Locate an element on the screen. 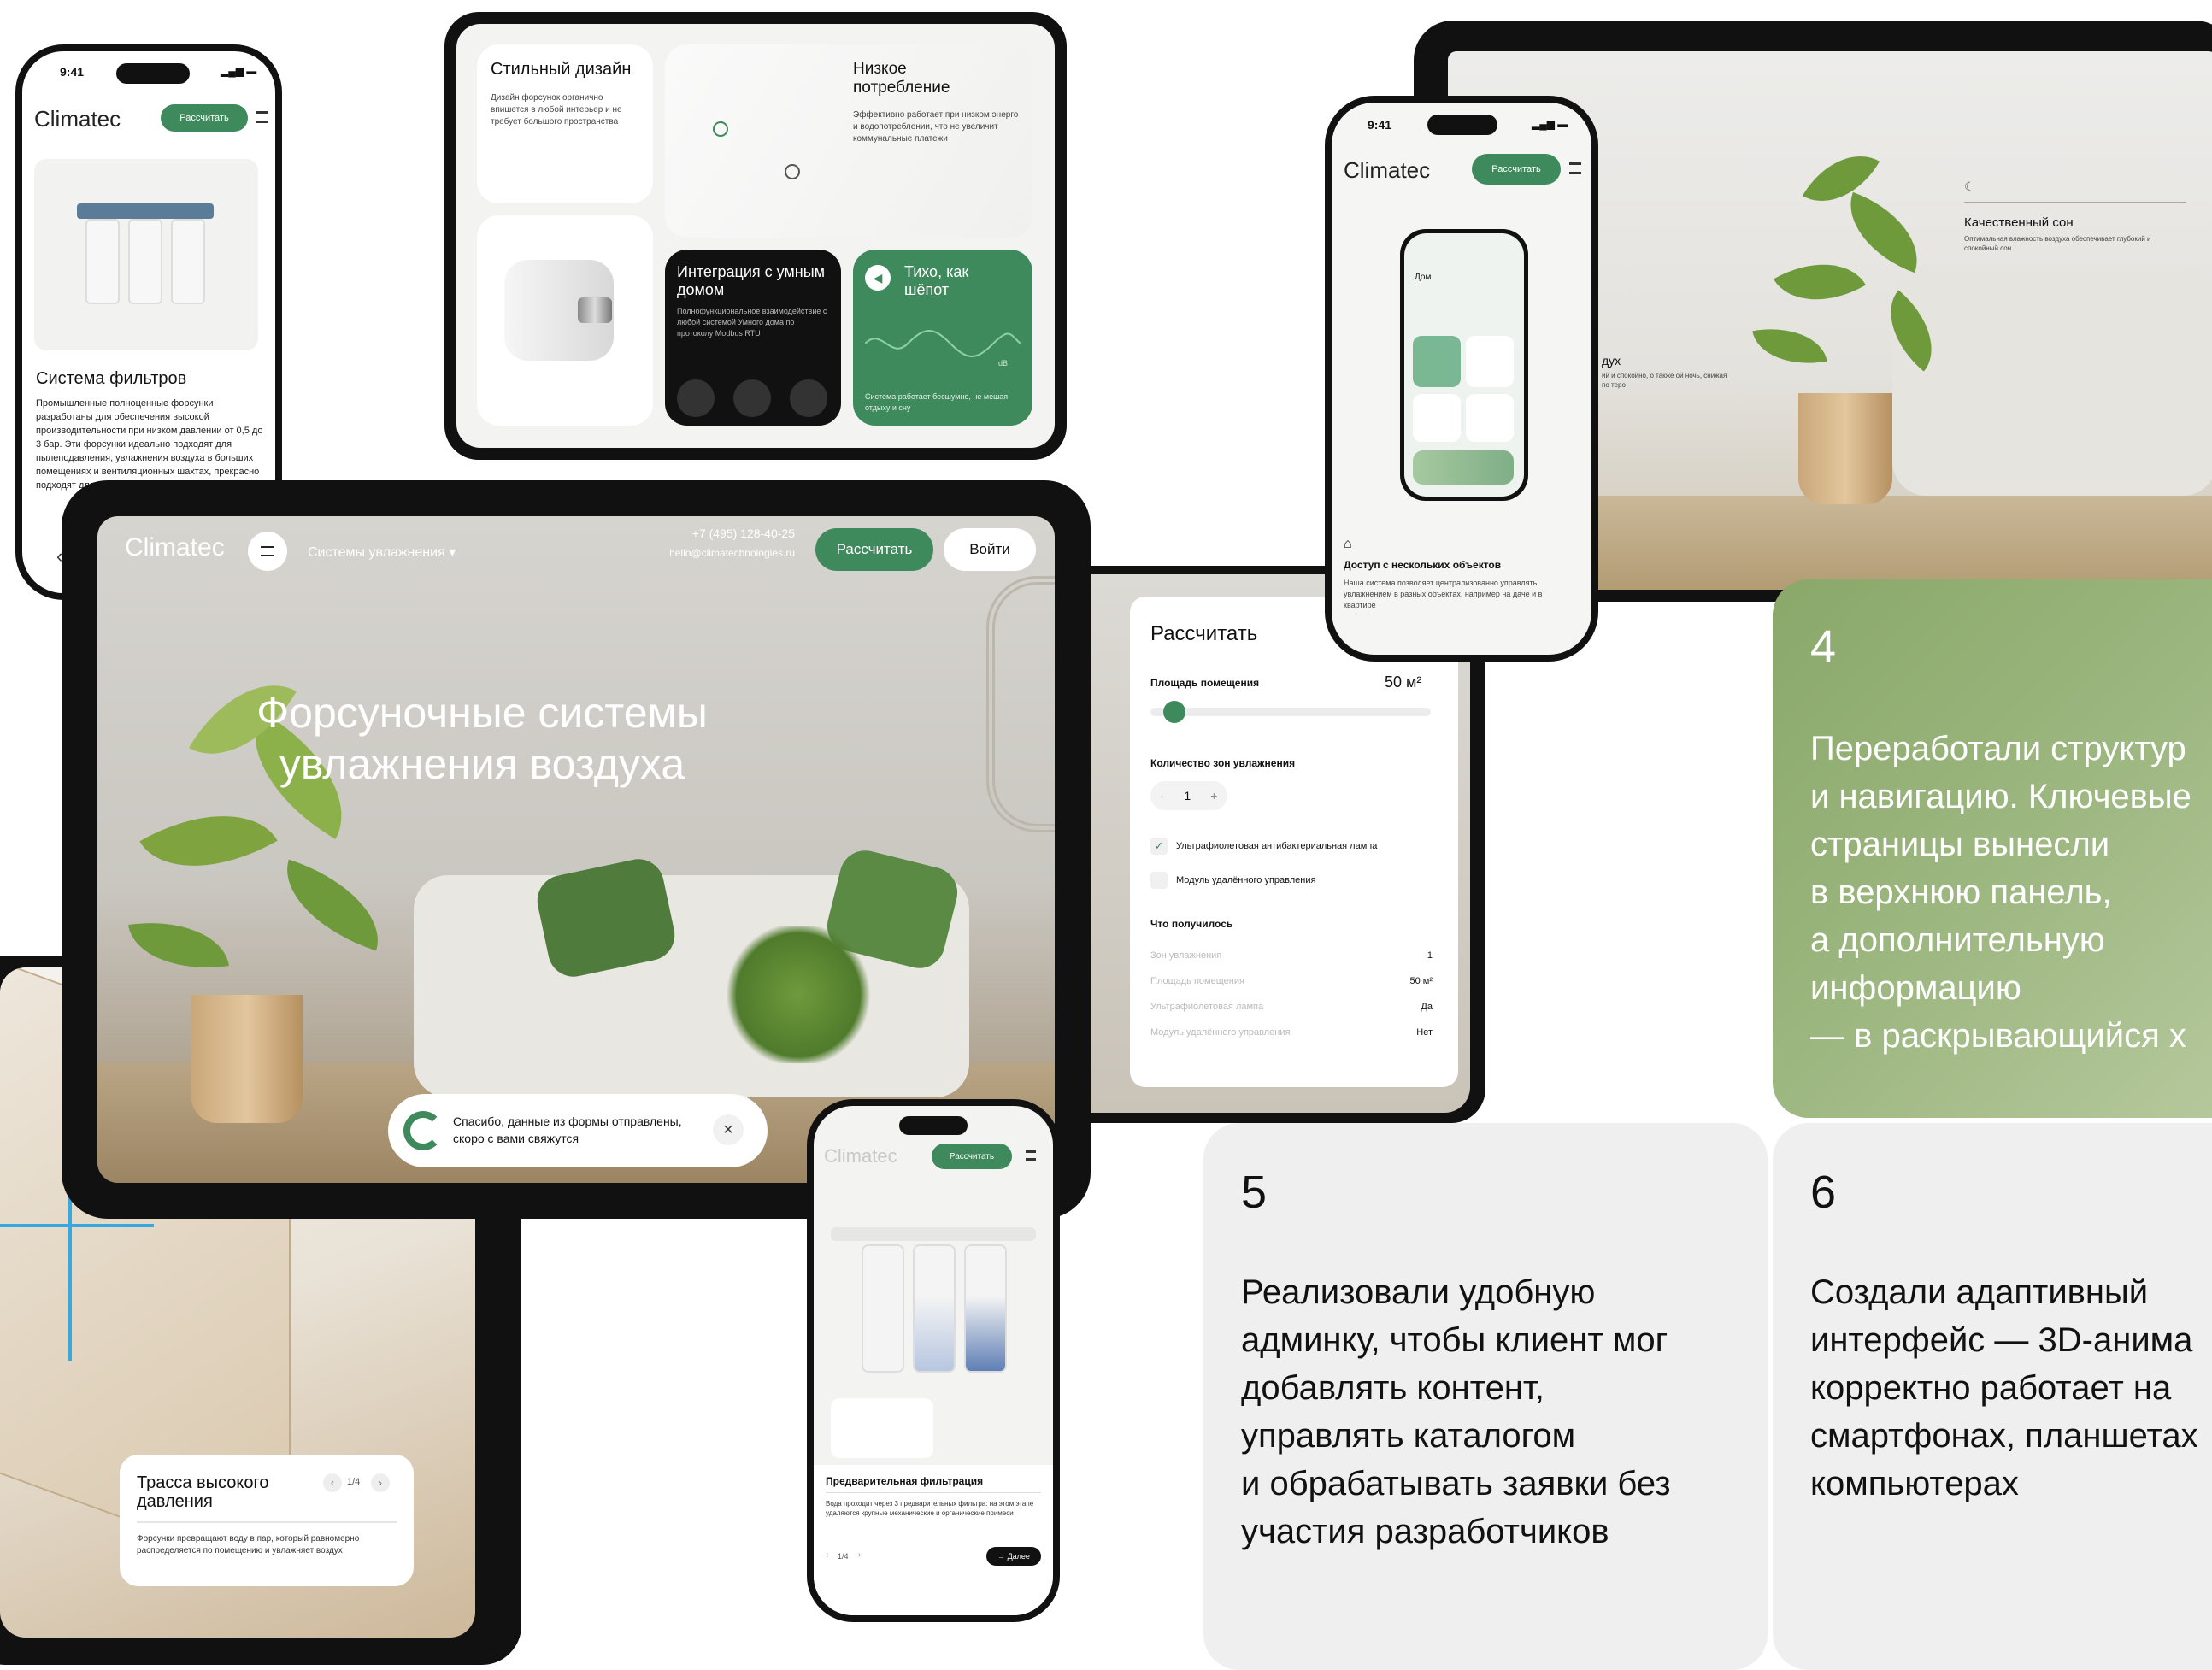 Image resolution: width=2212 pixels, height=1670 pixels. plus-button: + is located at coordinates (1213, 796).